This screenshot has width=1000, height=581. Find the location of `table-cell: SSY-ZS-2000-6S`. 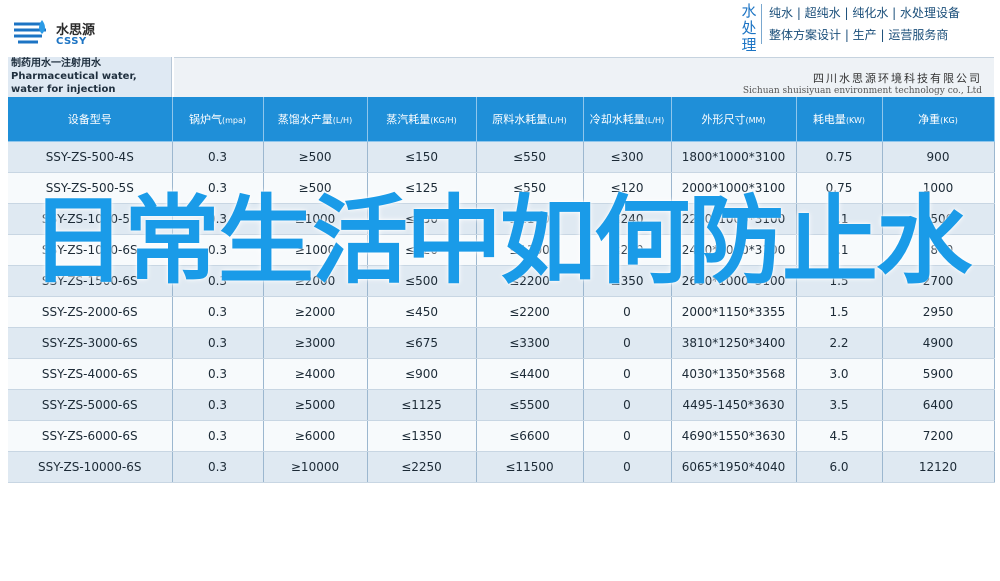

table-cell: SSY-ZS-2000-6S is located at coordinates (90, 312).